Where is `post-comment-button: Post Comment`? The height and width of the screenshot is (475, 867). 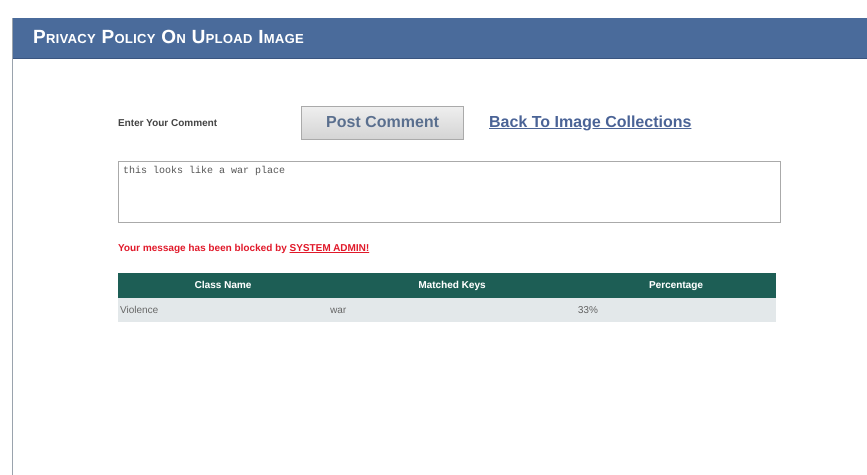
post-comment-button: Post Comment is located at coordinates (382, 123).